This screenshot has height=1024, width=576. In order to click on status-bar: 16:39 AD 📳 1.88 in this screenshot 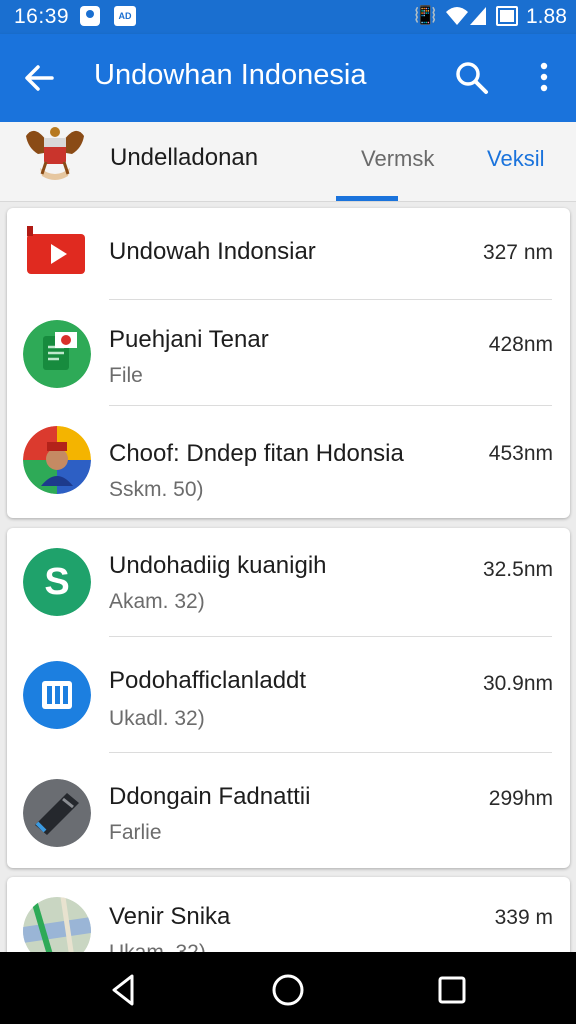, I will do `click(288, 17)`.